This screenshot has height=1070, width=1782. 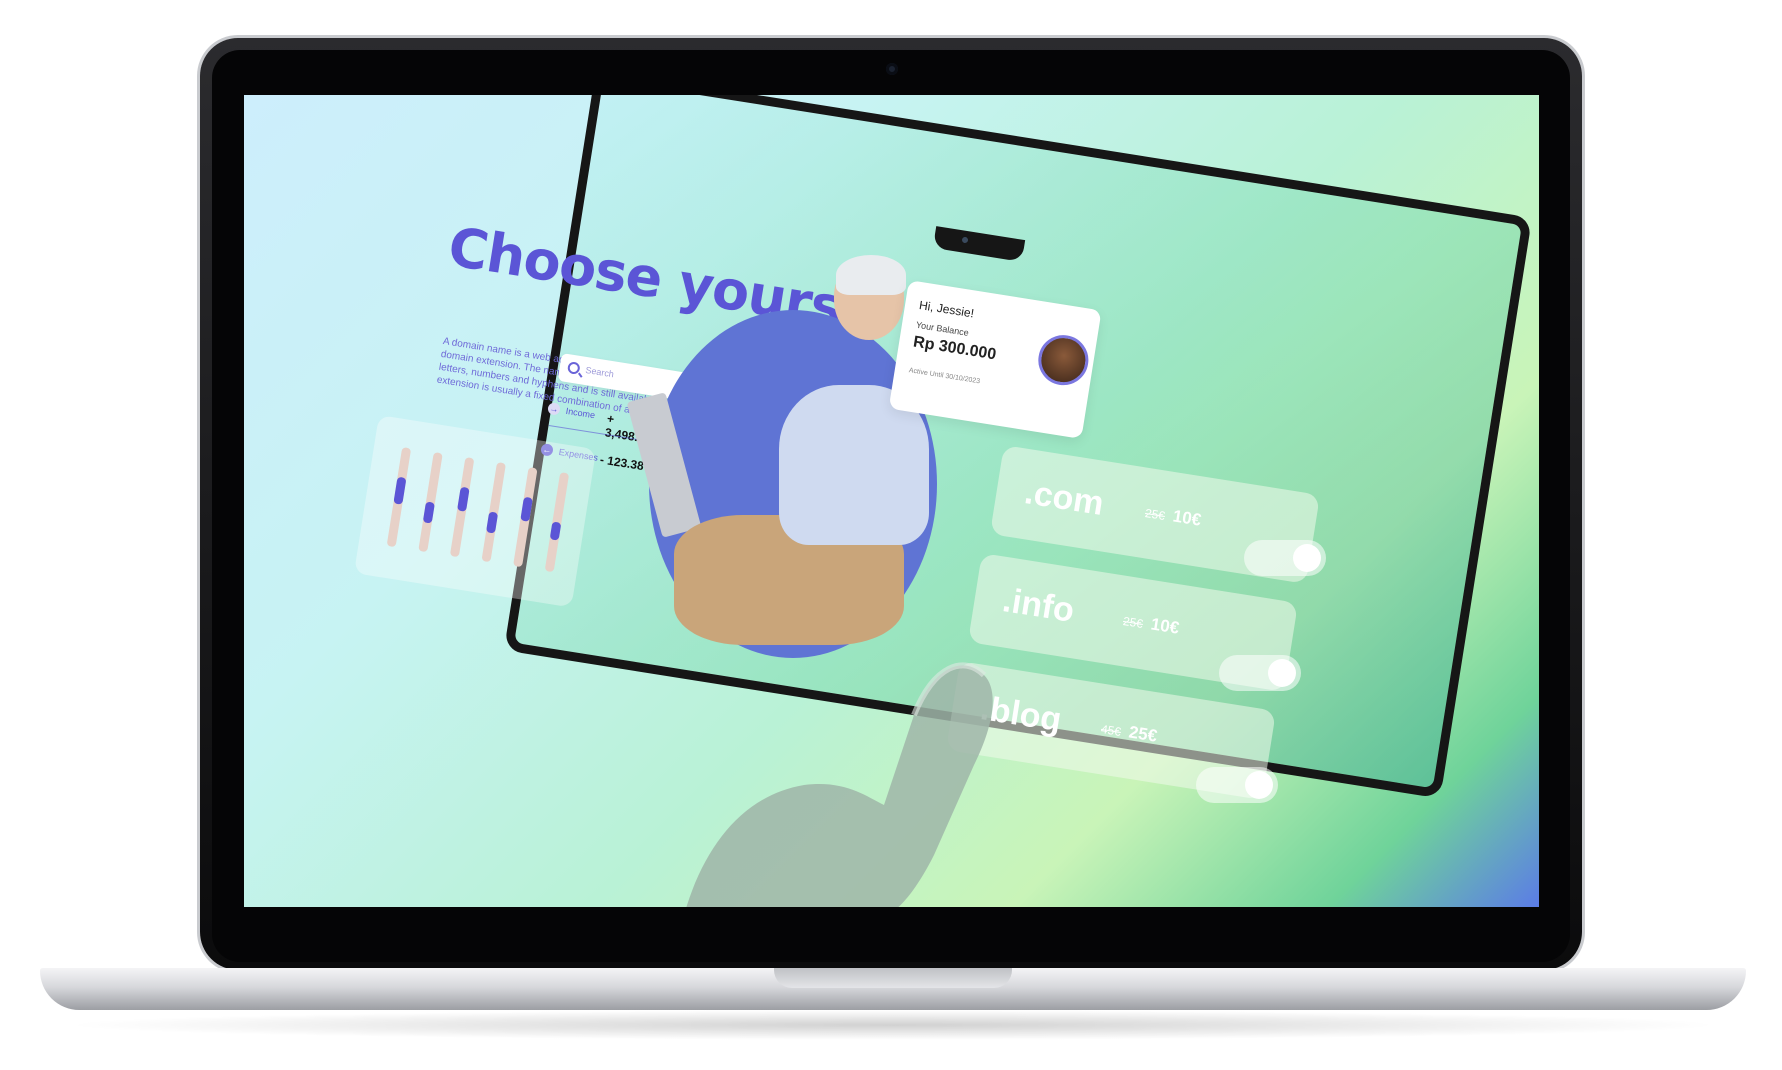 I want to click on active-until: Active Until 30/10/2023, so click(x=944, y=376).